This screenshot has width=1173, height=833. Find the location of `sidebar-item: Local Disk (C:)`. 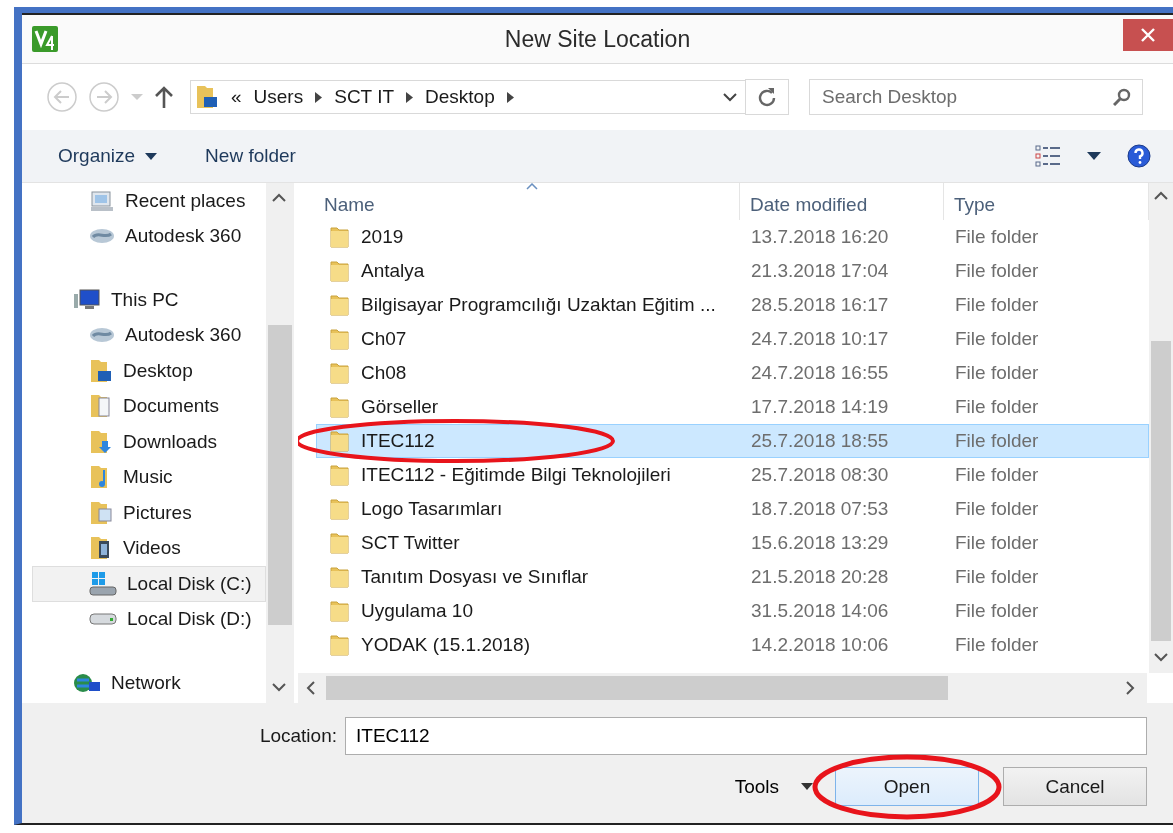

sidebar-item: Local Disk (C:) is located at coordinates (149, 584).